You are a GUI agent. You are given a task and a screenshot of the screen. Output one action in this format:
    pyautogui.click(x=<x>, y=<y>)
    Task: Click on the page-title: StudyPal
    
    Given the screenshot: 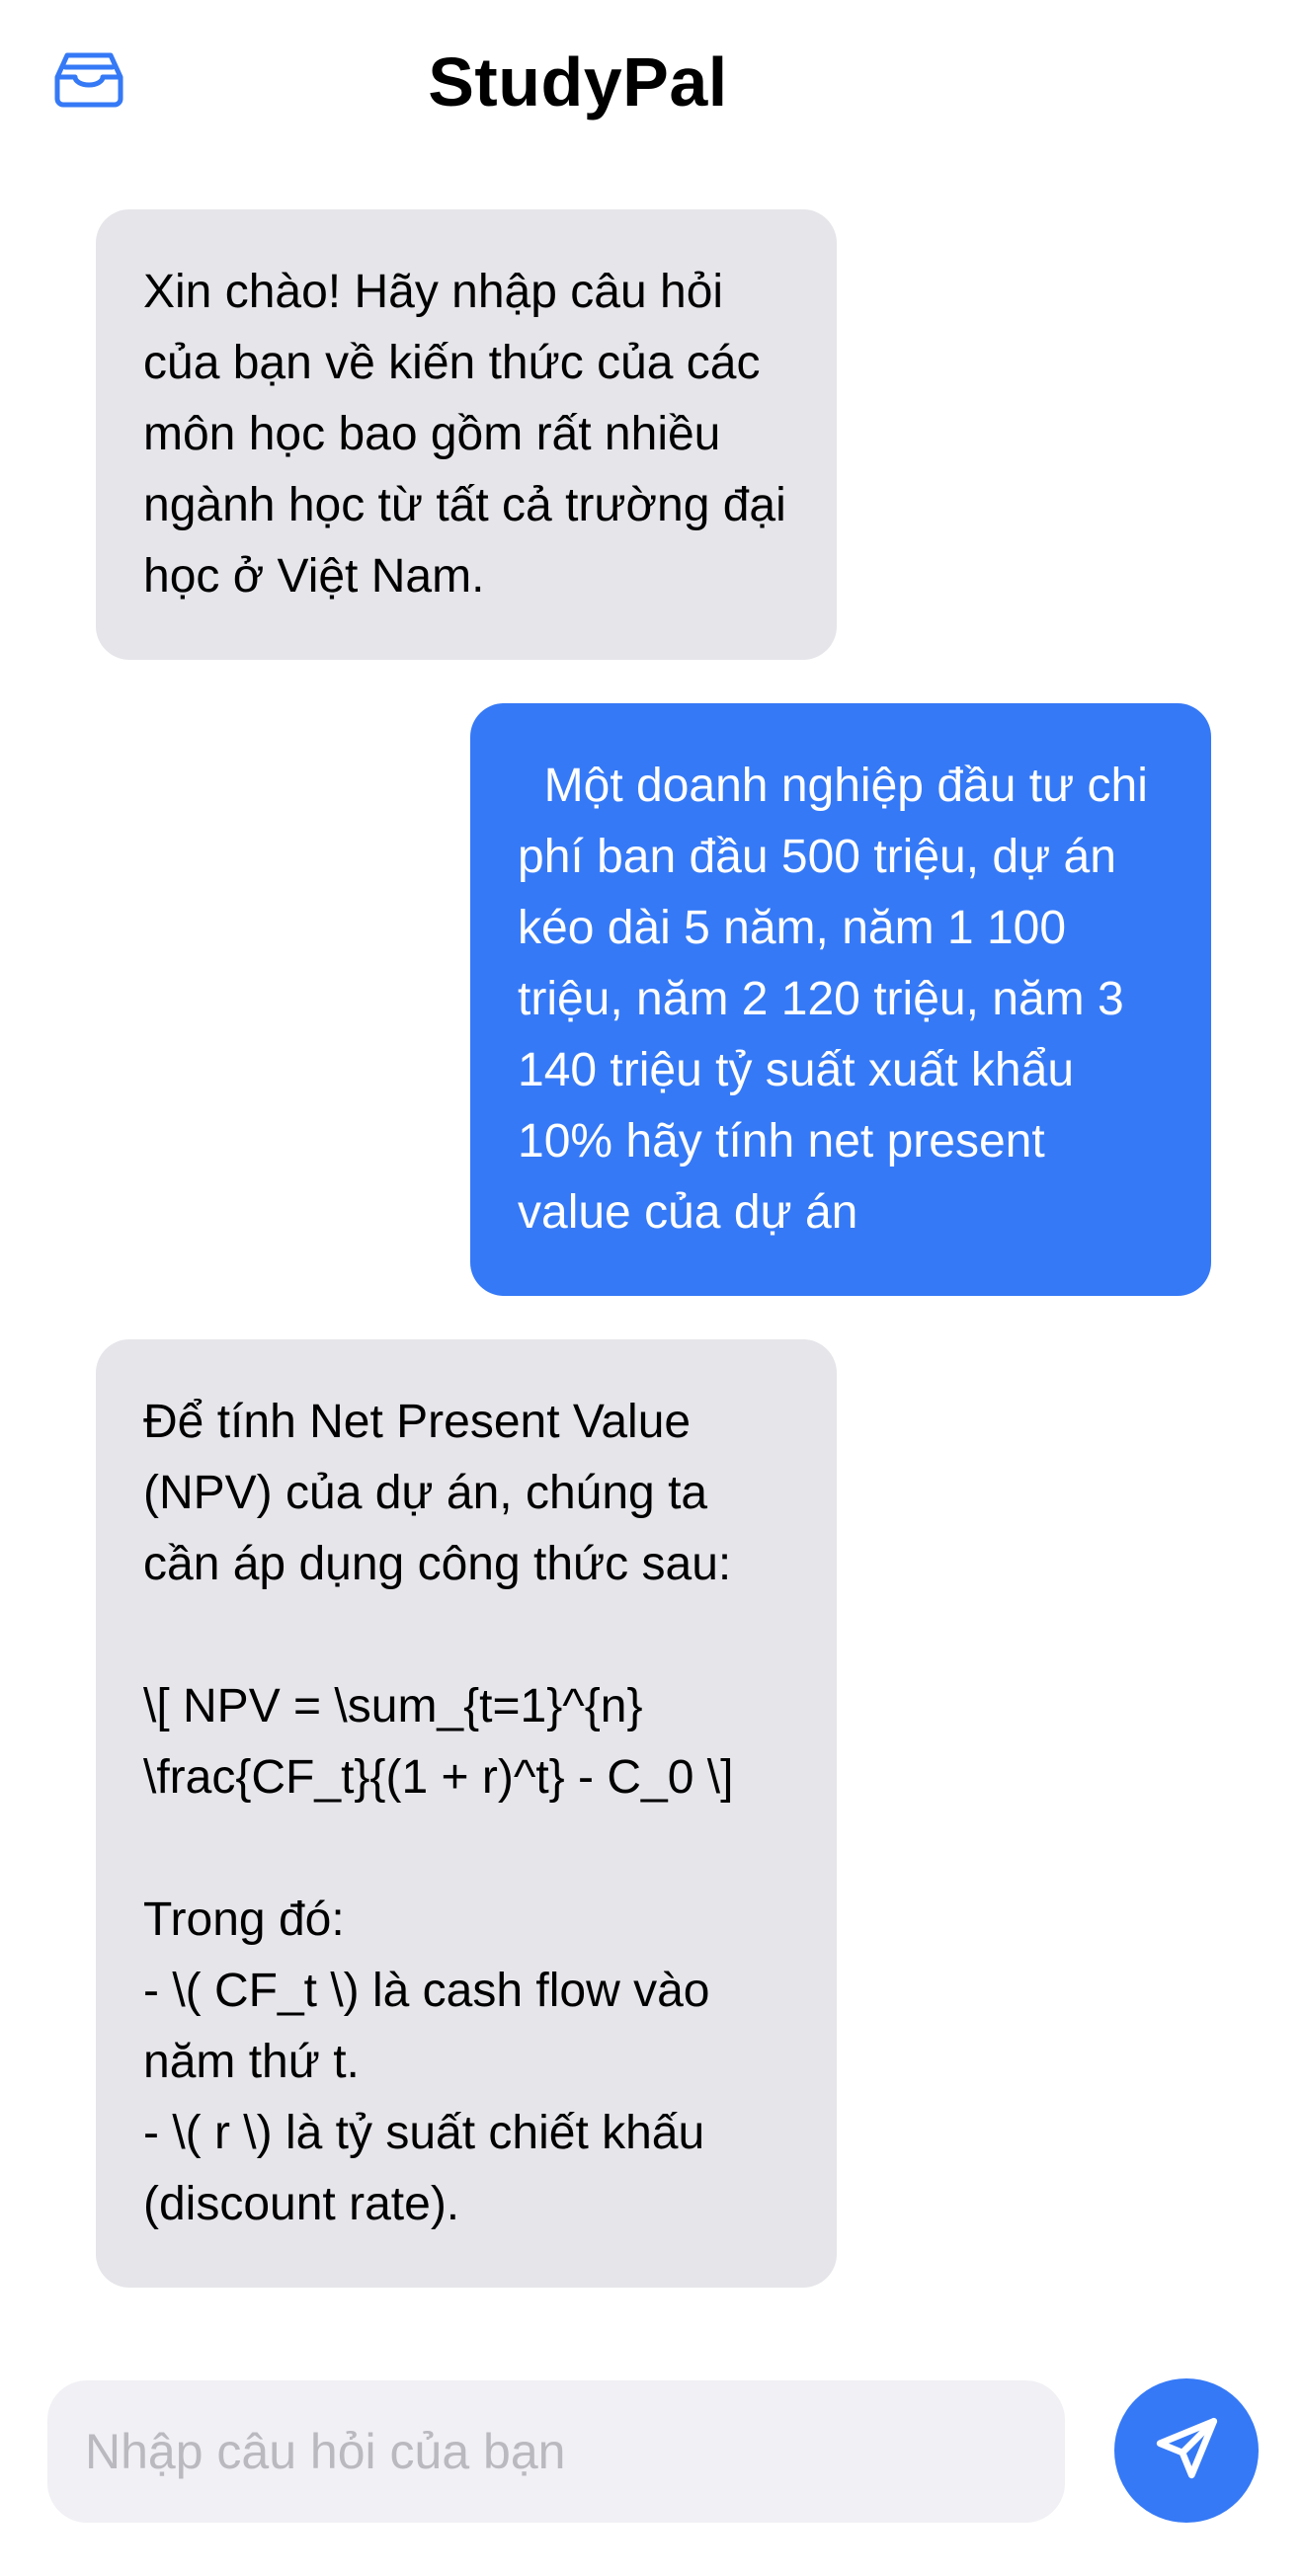 What is the action you would take?
    pyautogui.click(x=578, y=82)
    